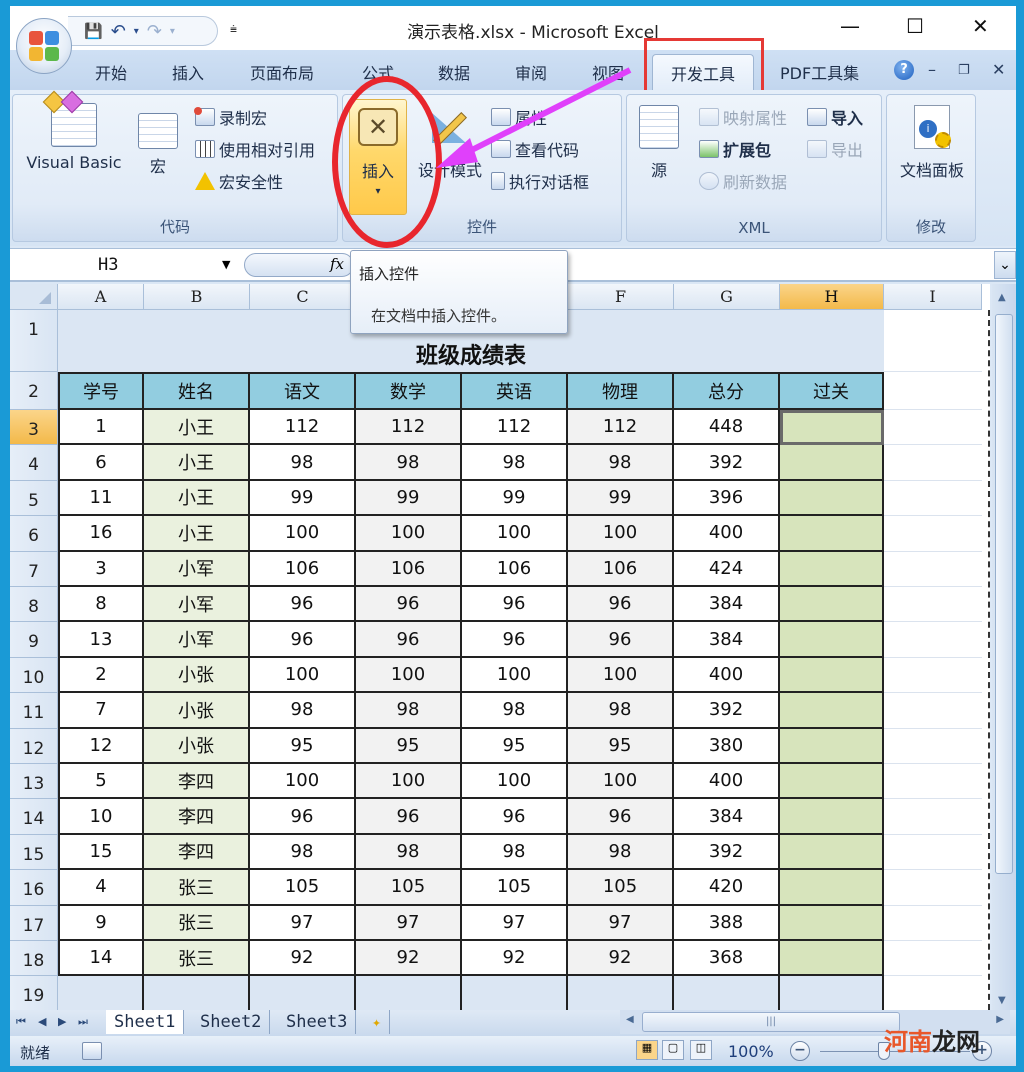 This screenshot has width=1024, height=1072. What do you see at coordinates (1004, 648) in the screenshot?
I see `vertical-scrollbar: ▲ ▼` at bounding box center [1004, 648].